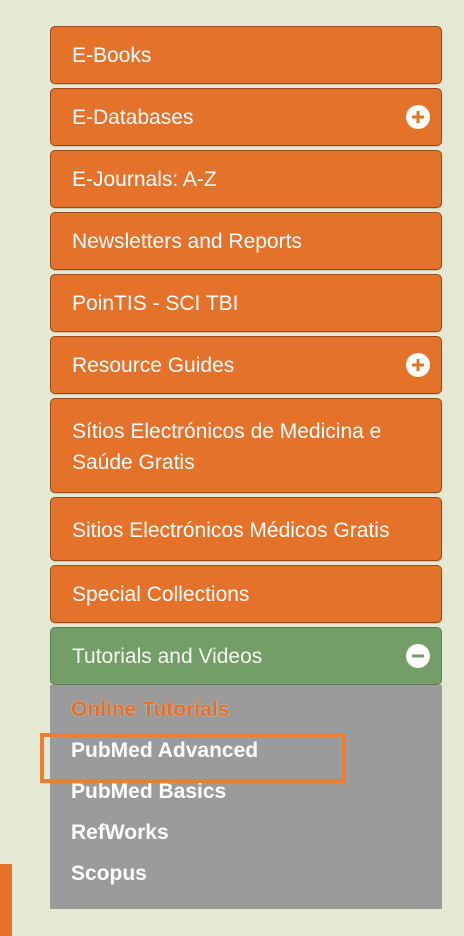 This screenshot has width=464, height=936. I want to click on menu-item-label: Sitios Electrónicos Médicos Gratis, so click(231, 530).